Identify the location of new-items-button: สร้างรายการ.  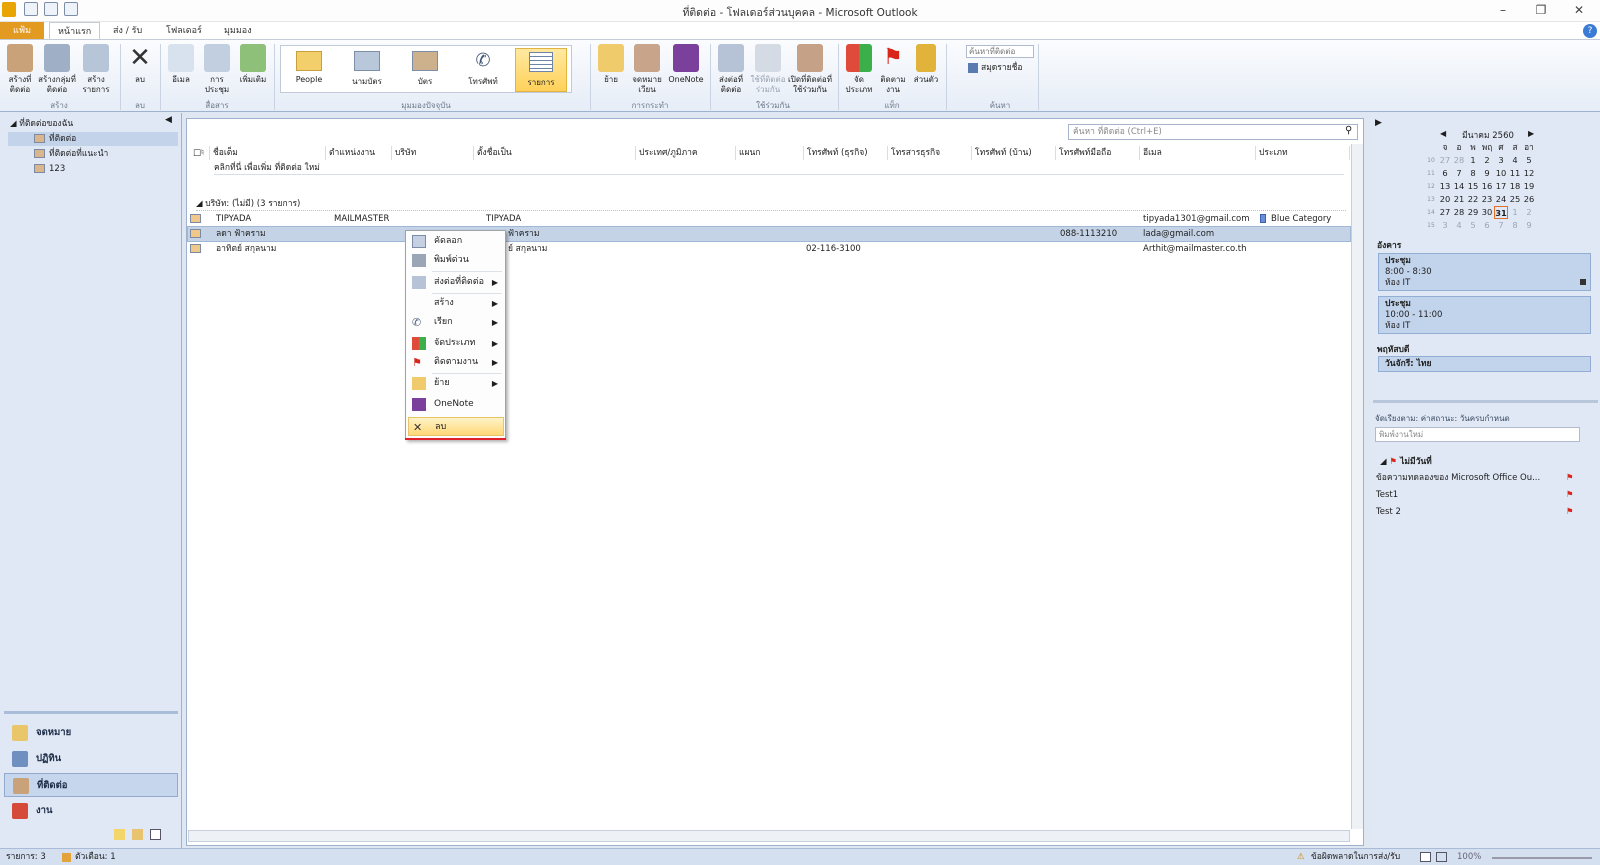
(96, 69).